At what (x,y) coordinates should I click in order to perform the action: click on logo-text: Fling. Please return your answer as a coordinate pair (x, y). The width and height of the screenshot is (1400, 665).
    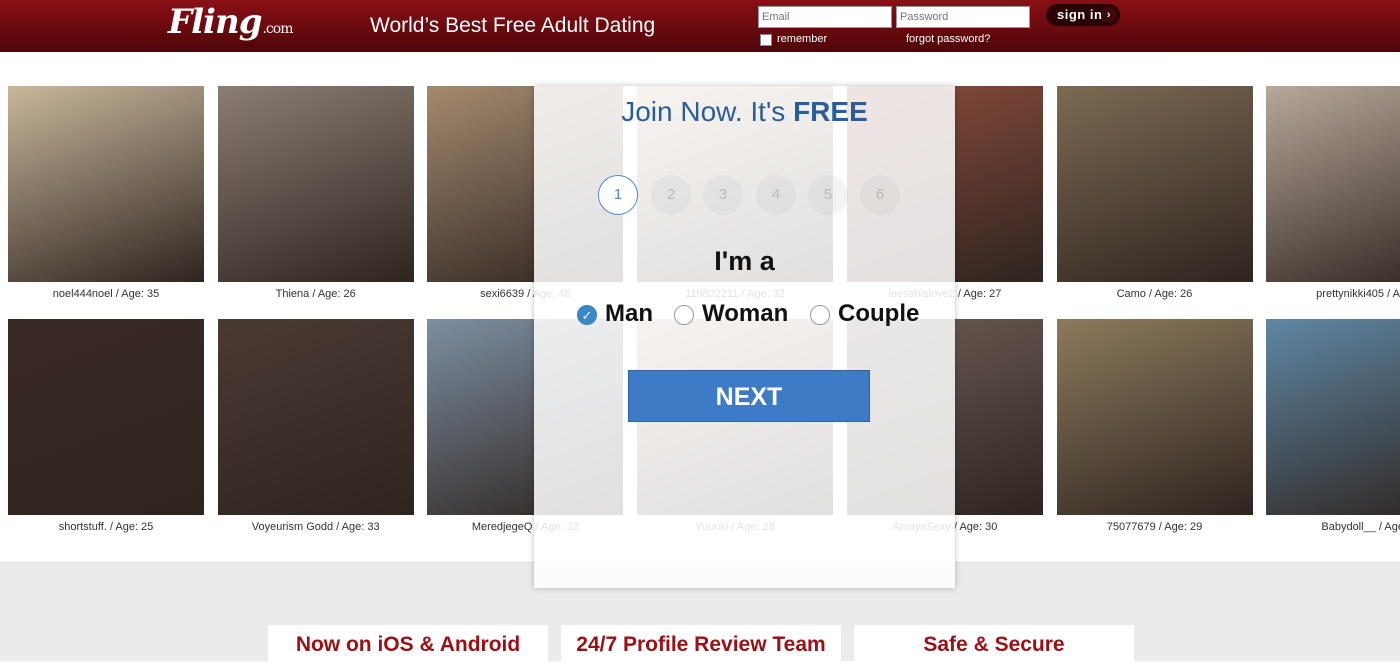
    Looking at the image, I should click on (215, 22).